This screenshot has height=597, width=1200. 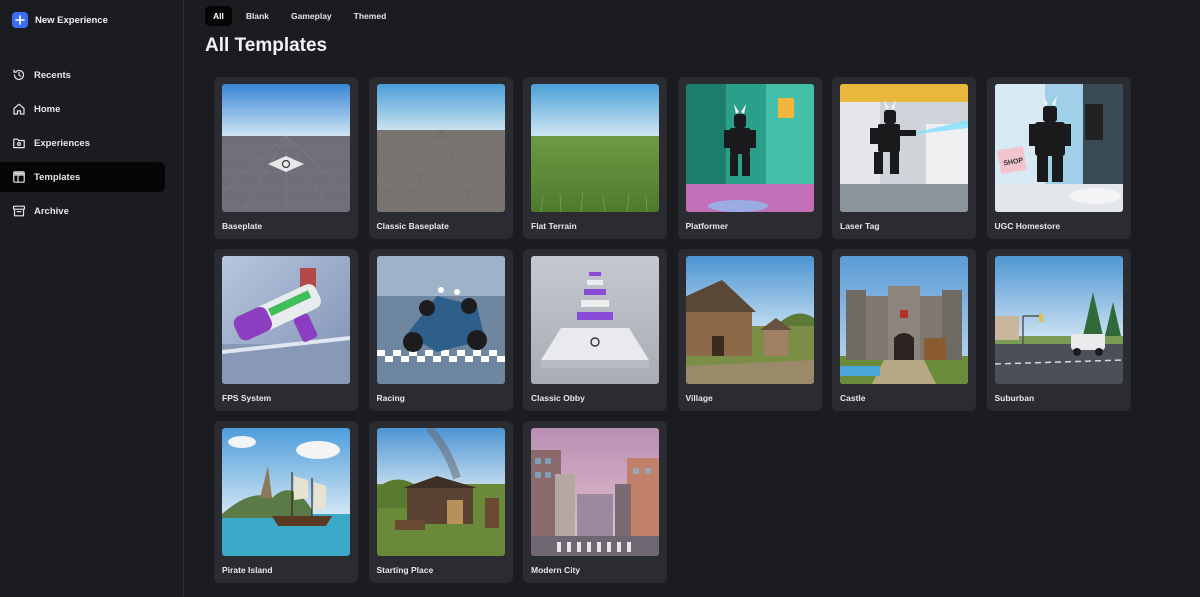 I want to click on sidebar-item-label: Experiences, so click(x=62, y=143).